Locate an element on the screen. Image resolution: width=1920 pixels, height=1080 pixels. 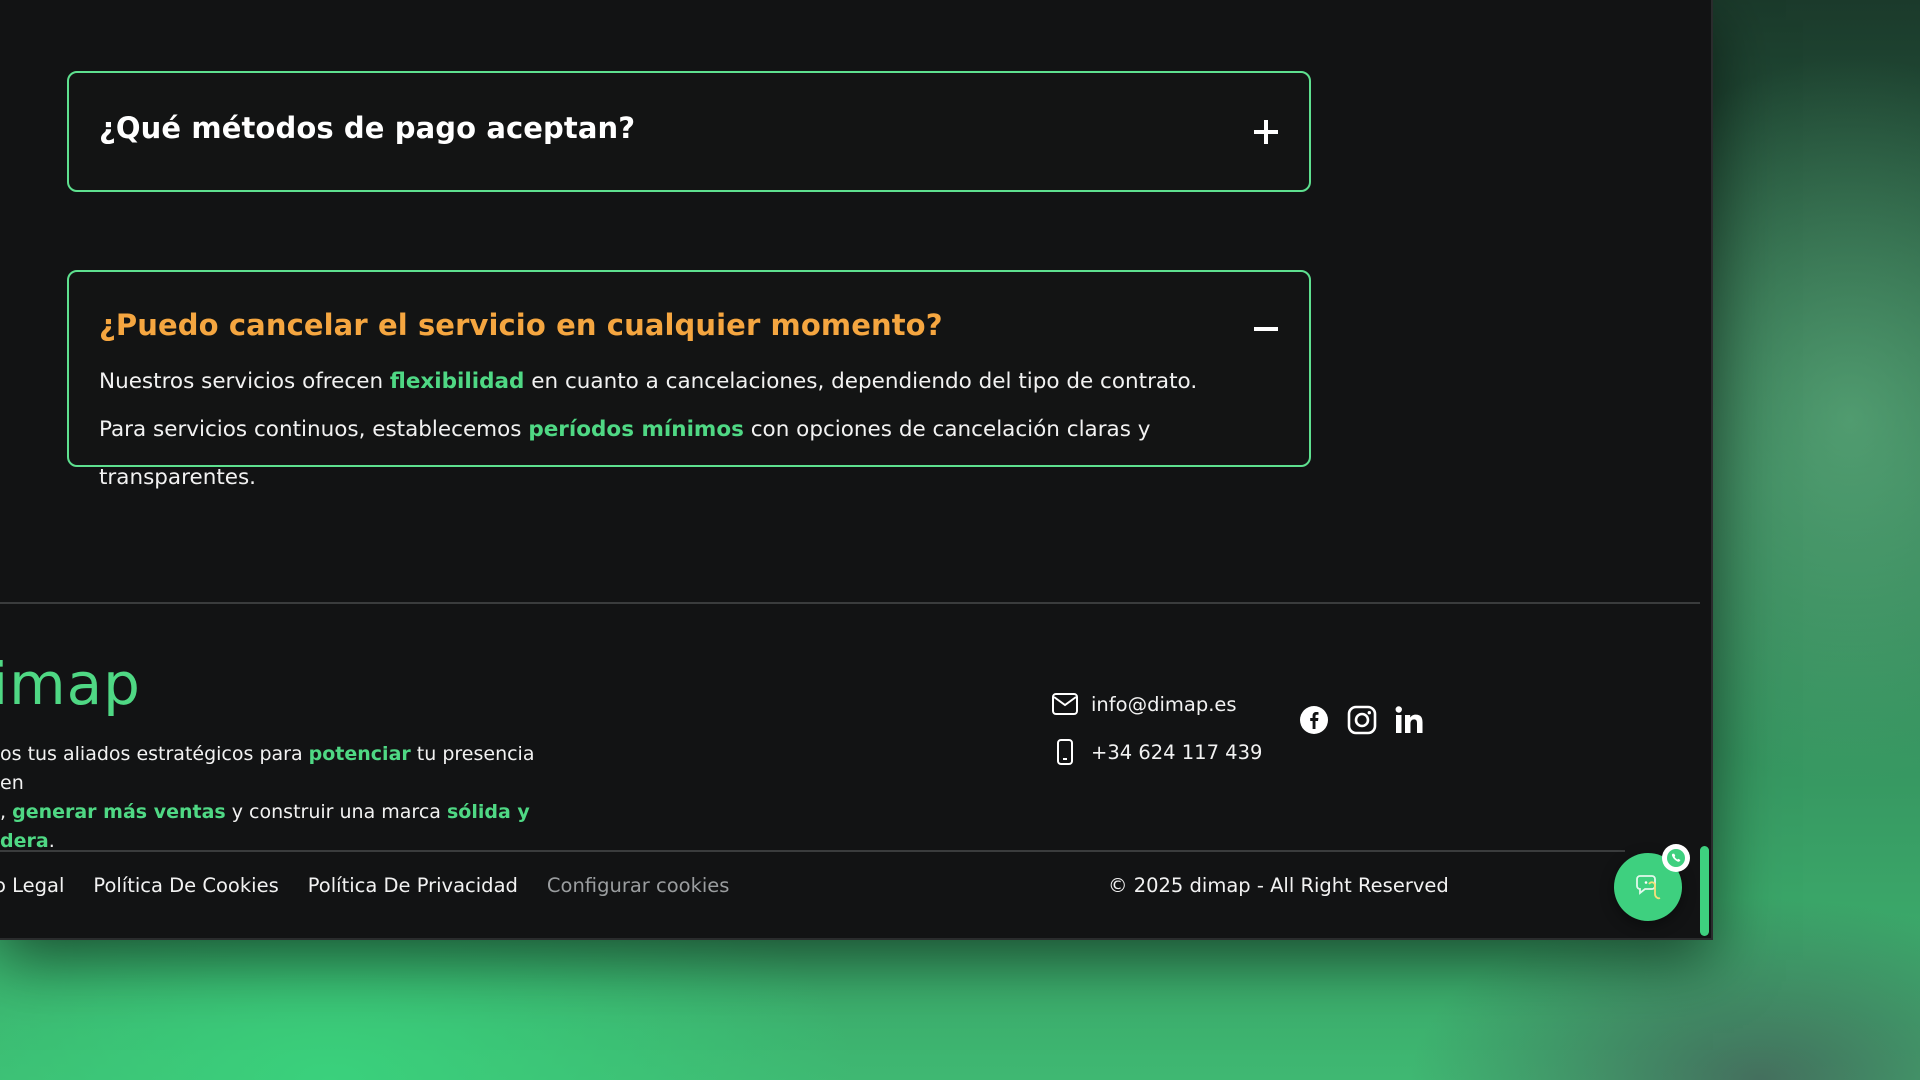
answer-highlight: flexibilidad is located at coordinates (457, 381).